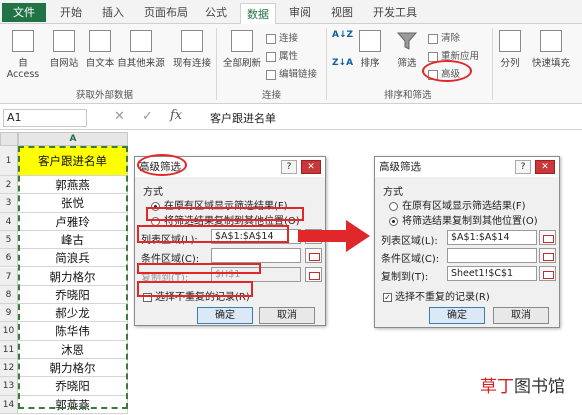  I want to click on connections-button: 连接, so click(282, 37).